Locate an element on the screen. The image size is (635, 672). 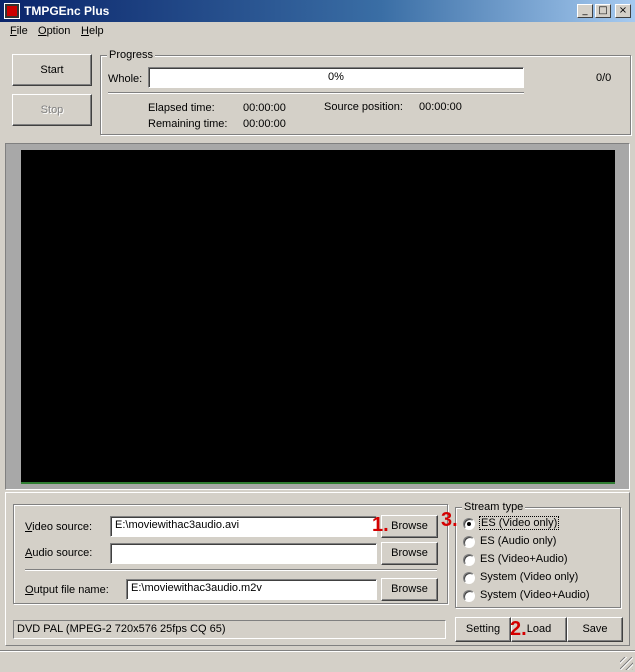
option-system-video-audio: System (Video+Audio) is located at coordinates (535, 595).